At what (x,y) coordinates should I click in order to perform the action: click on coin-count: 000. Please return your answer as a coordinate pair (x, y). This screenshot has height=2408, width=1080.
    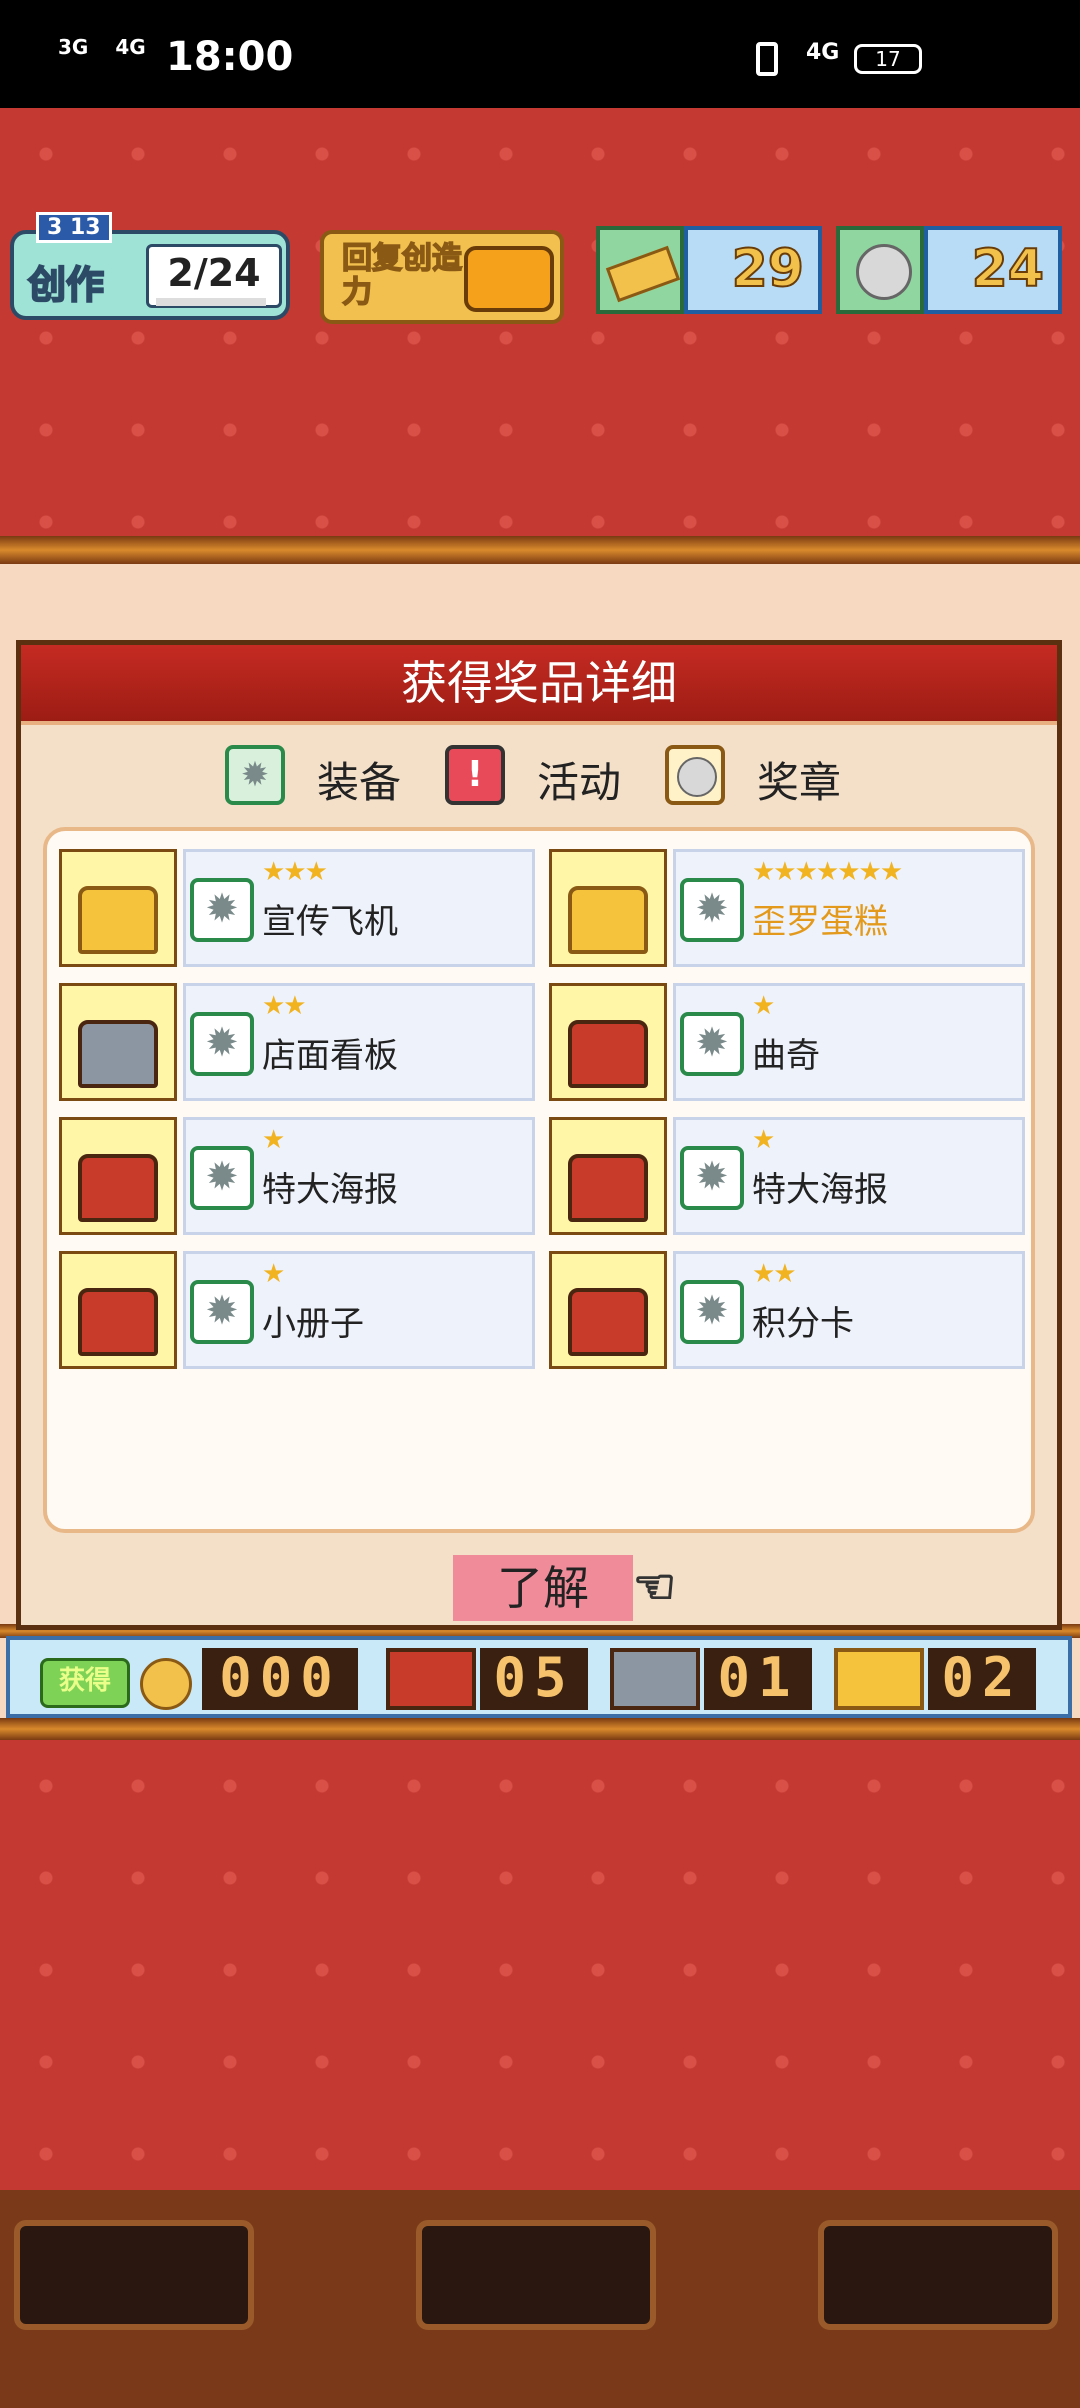
    Looking at the image, I should click on (280, 1679).